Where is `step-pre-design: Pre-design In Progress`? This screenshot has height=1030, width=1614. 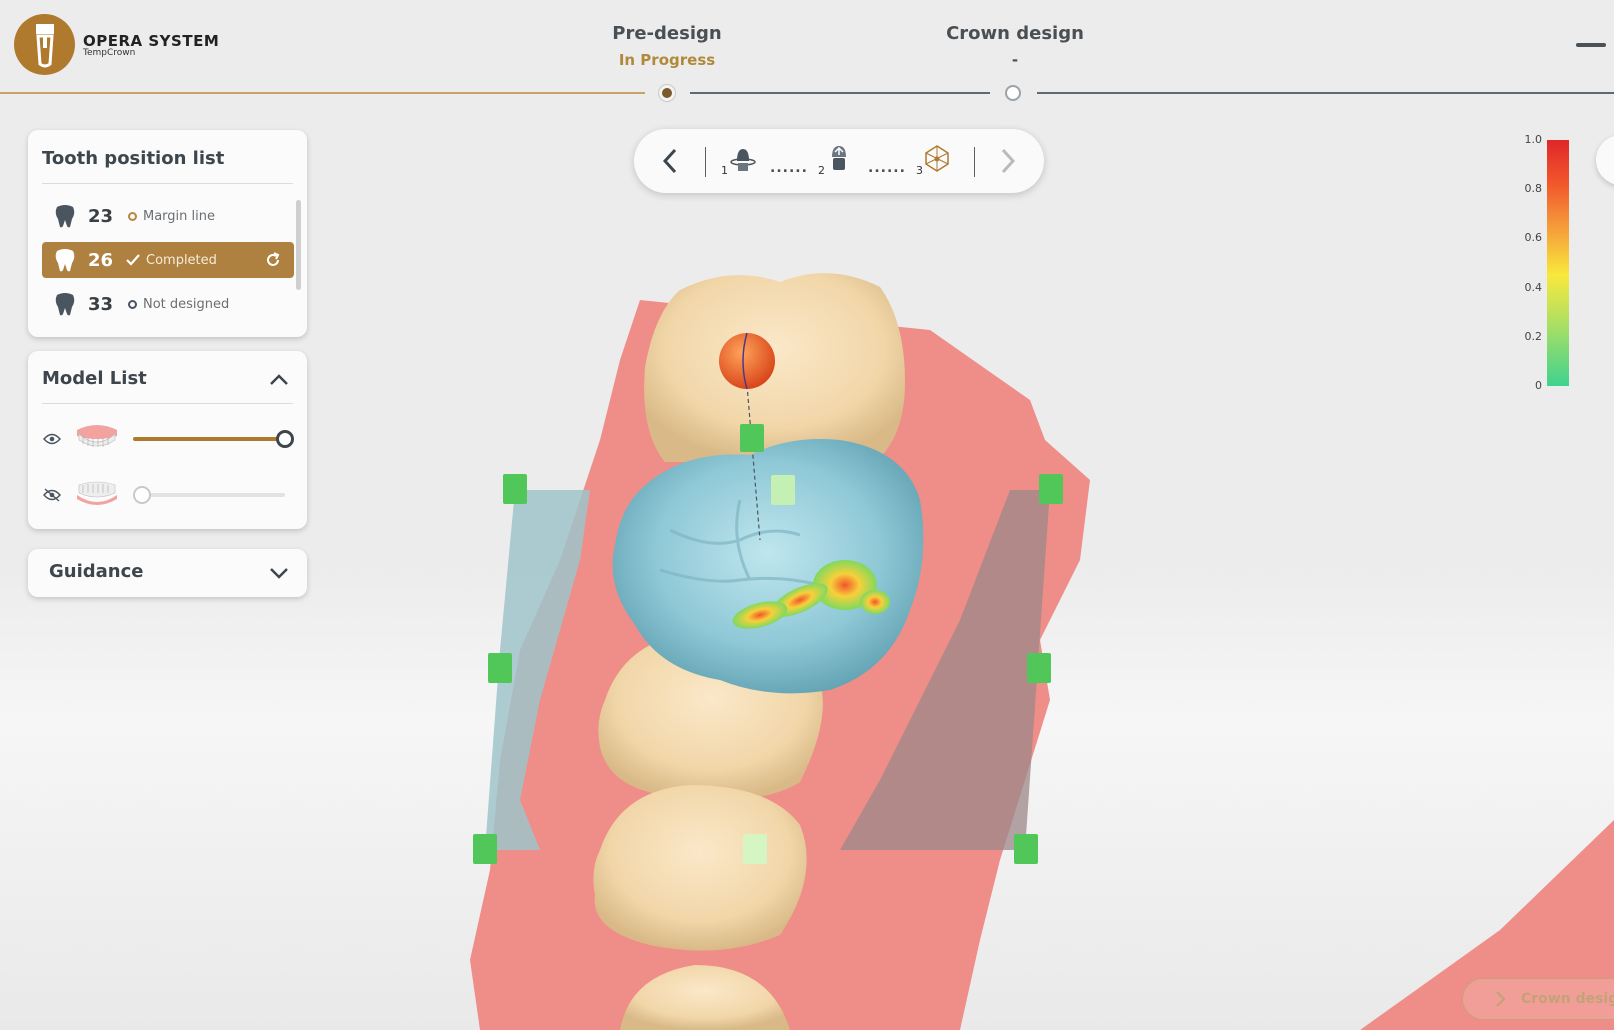
step-pre-design: Pre-design In Progress is located at coordinates (667, 46).